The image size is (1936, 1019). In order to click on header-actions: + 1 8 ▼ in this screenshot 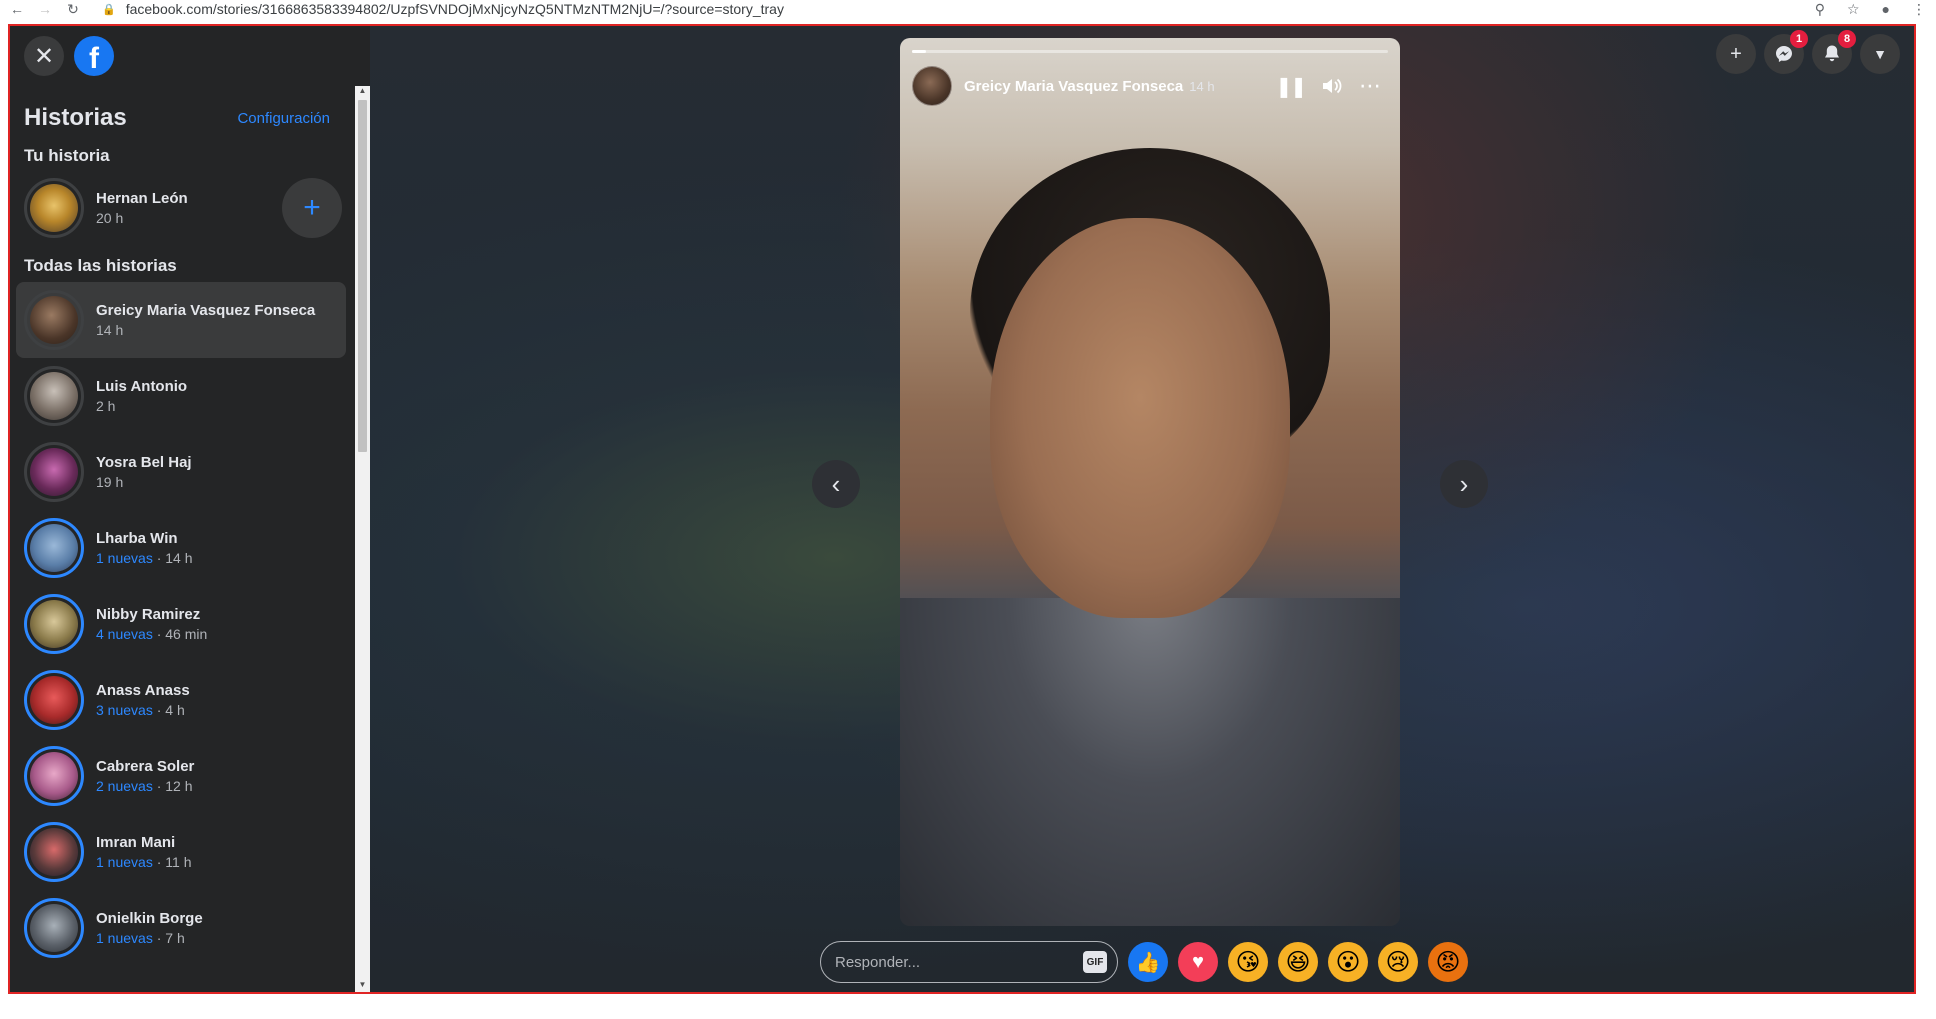, I will do `click(1808, 52)`.